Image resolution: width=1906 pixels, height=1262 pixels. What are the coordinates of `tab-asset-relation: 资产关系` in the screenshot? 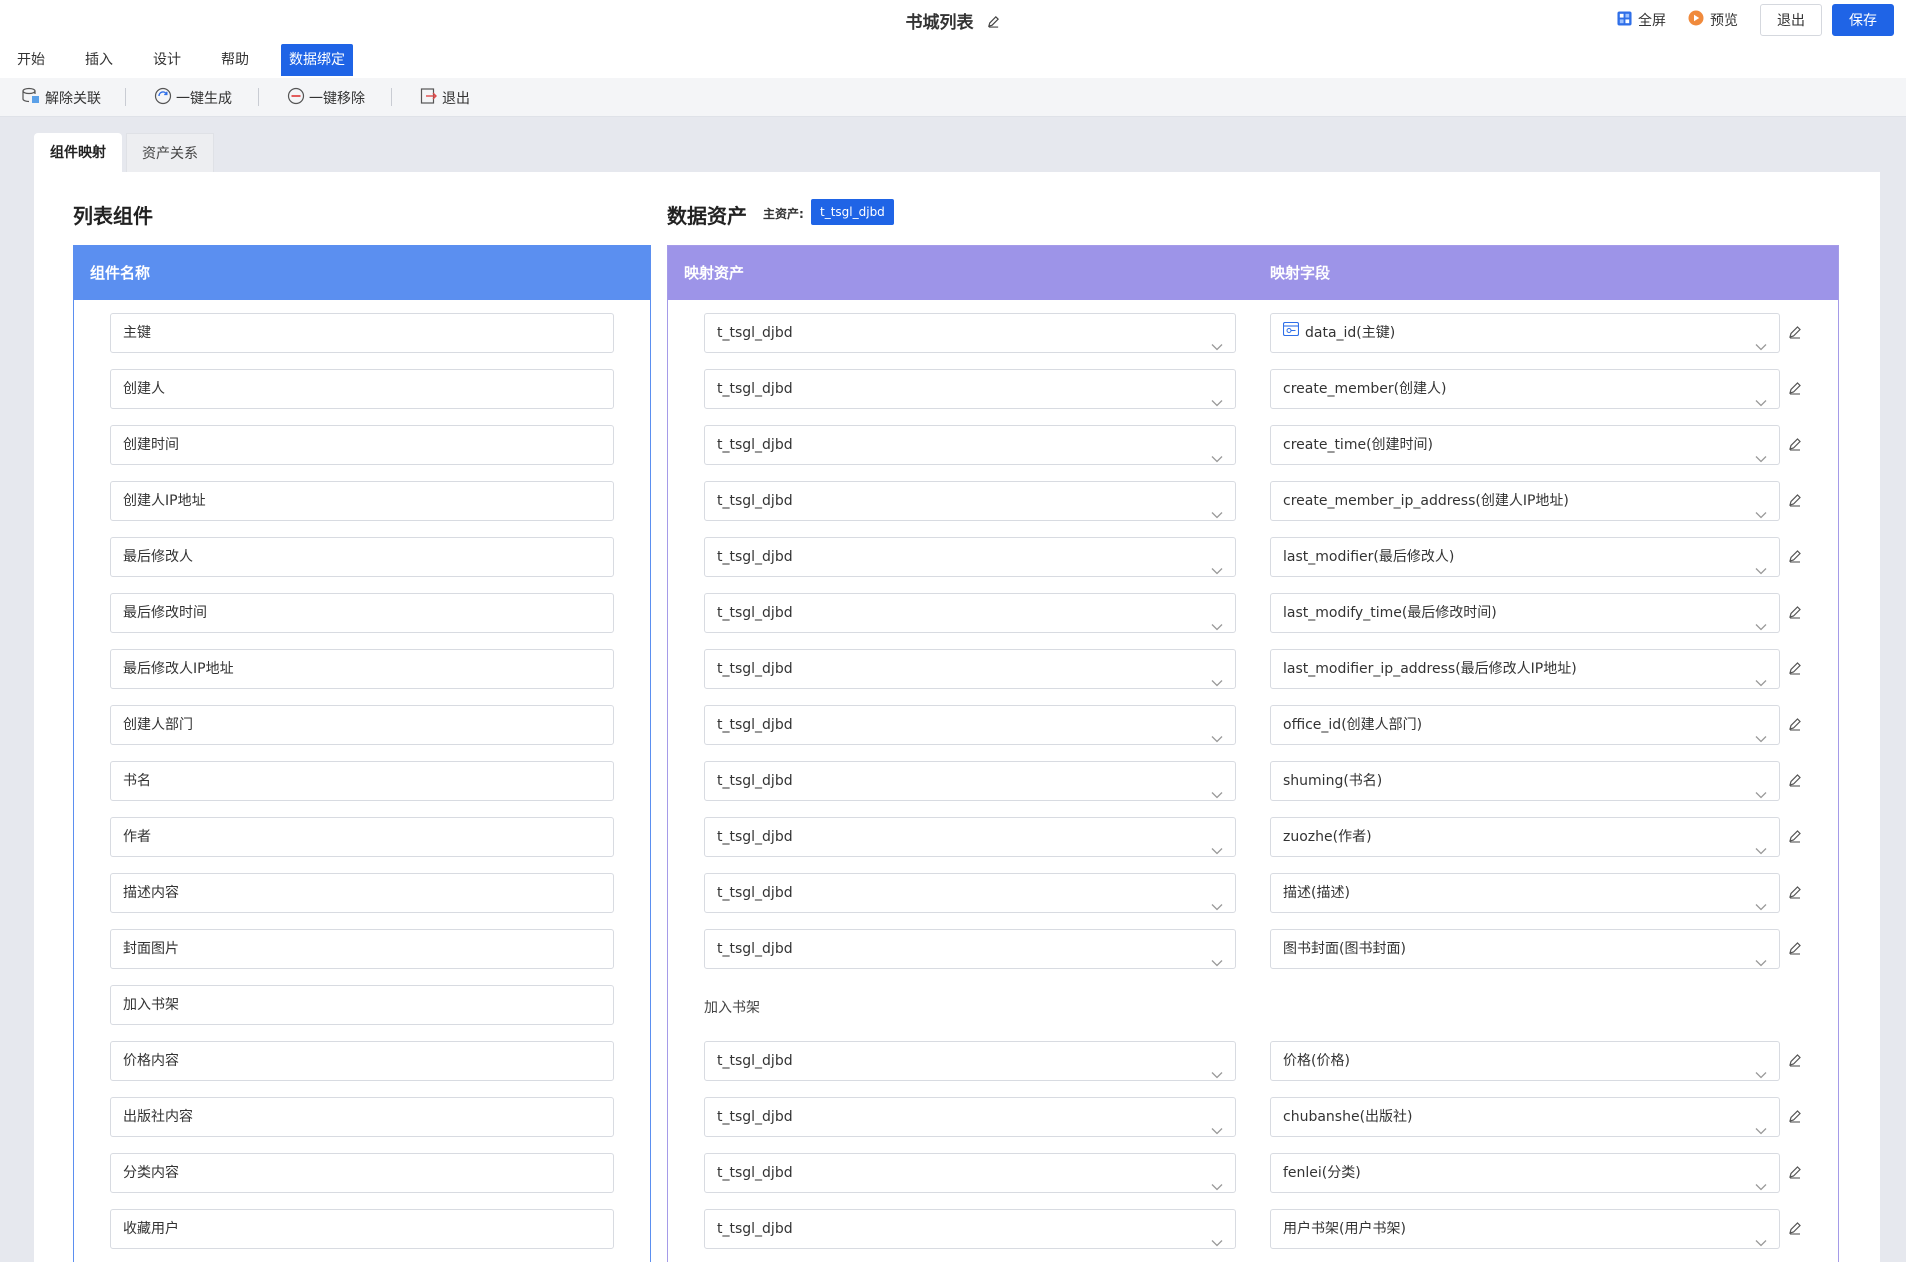 It's located at (170, 153).